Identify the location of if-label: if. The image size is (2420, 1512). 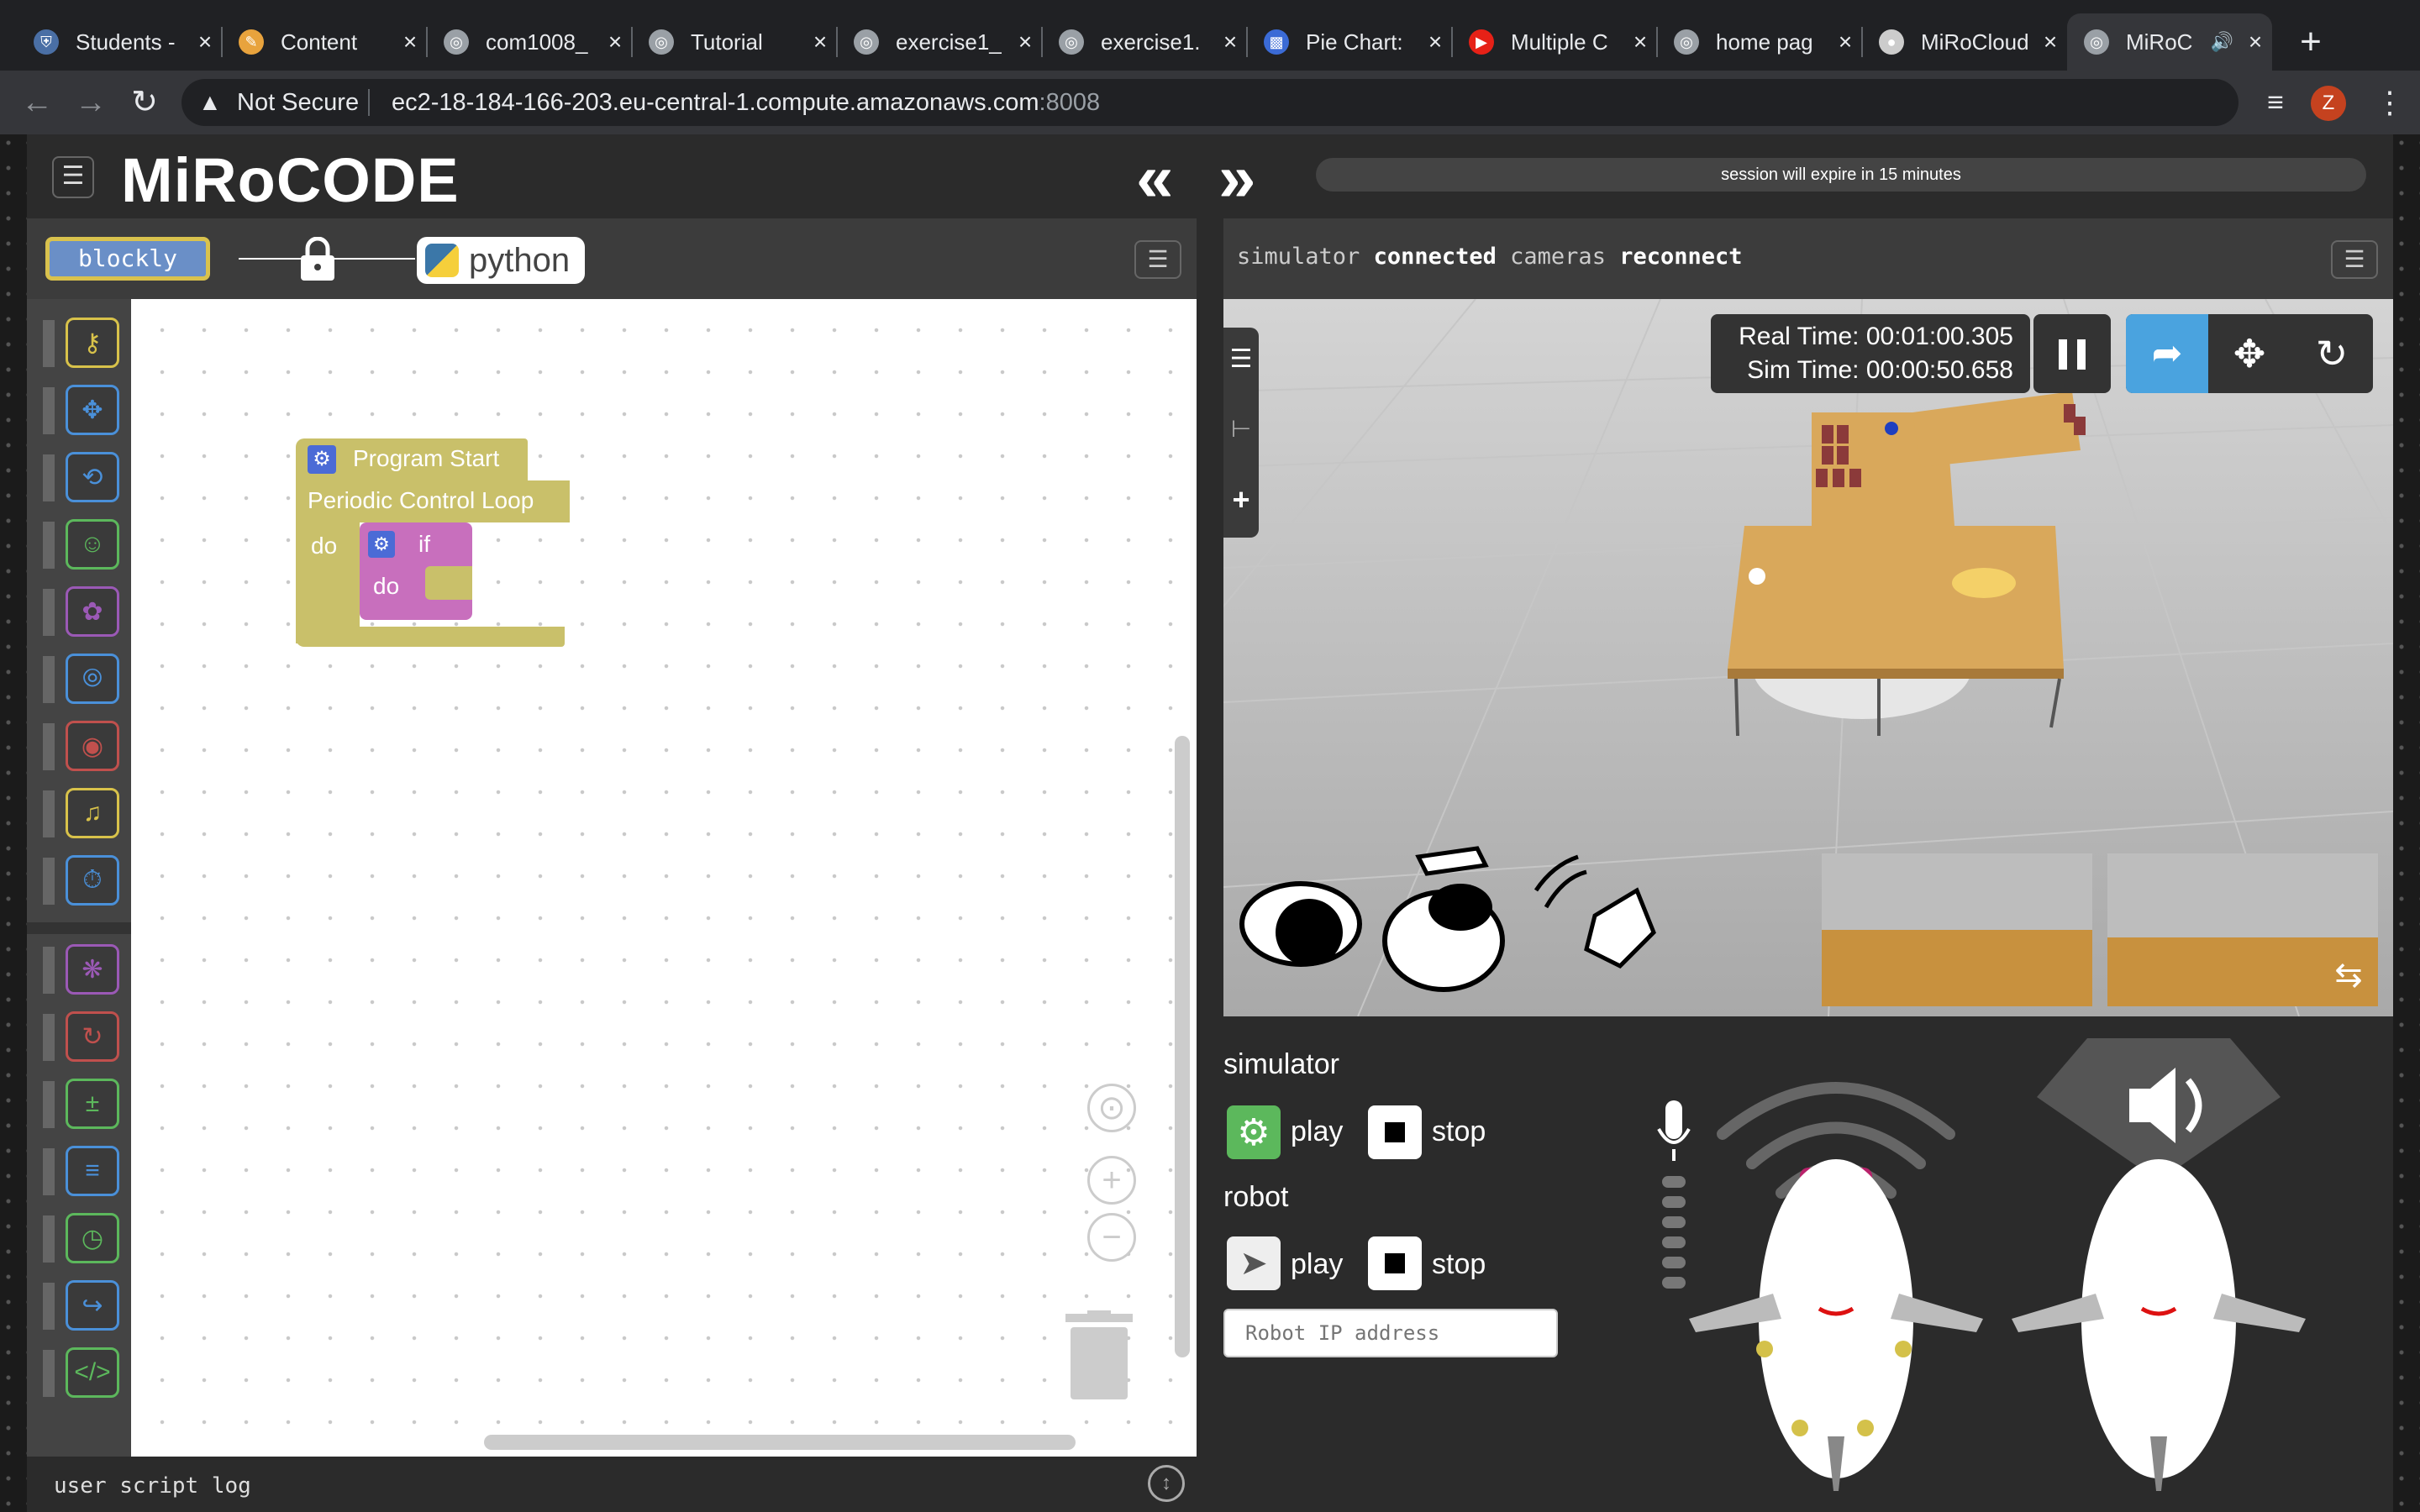
(424, 544).